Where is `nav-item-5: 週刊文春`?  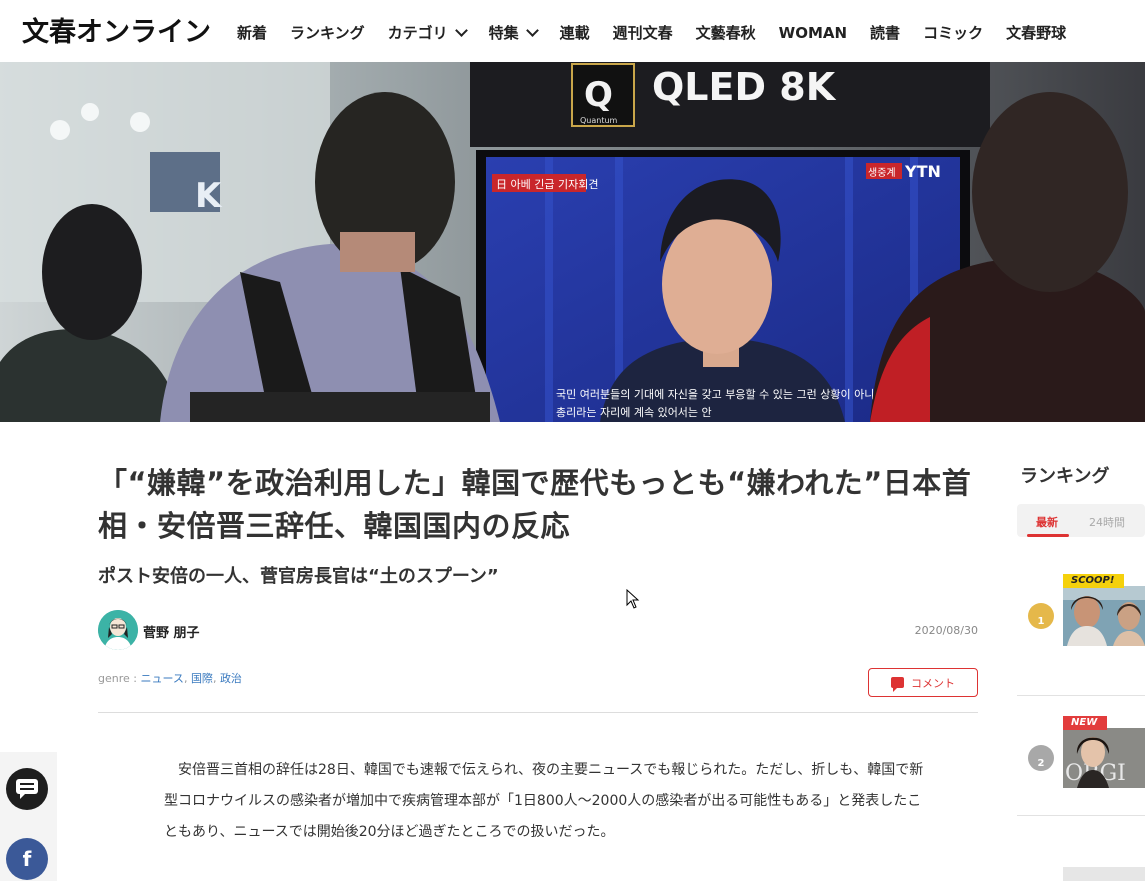
nav-item-5: 週刊文春 is located at coordinates (643, 32).